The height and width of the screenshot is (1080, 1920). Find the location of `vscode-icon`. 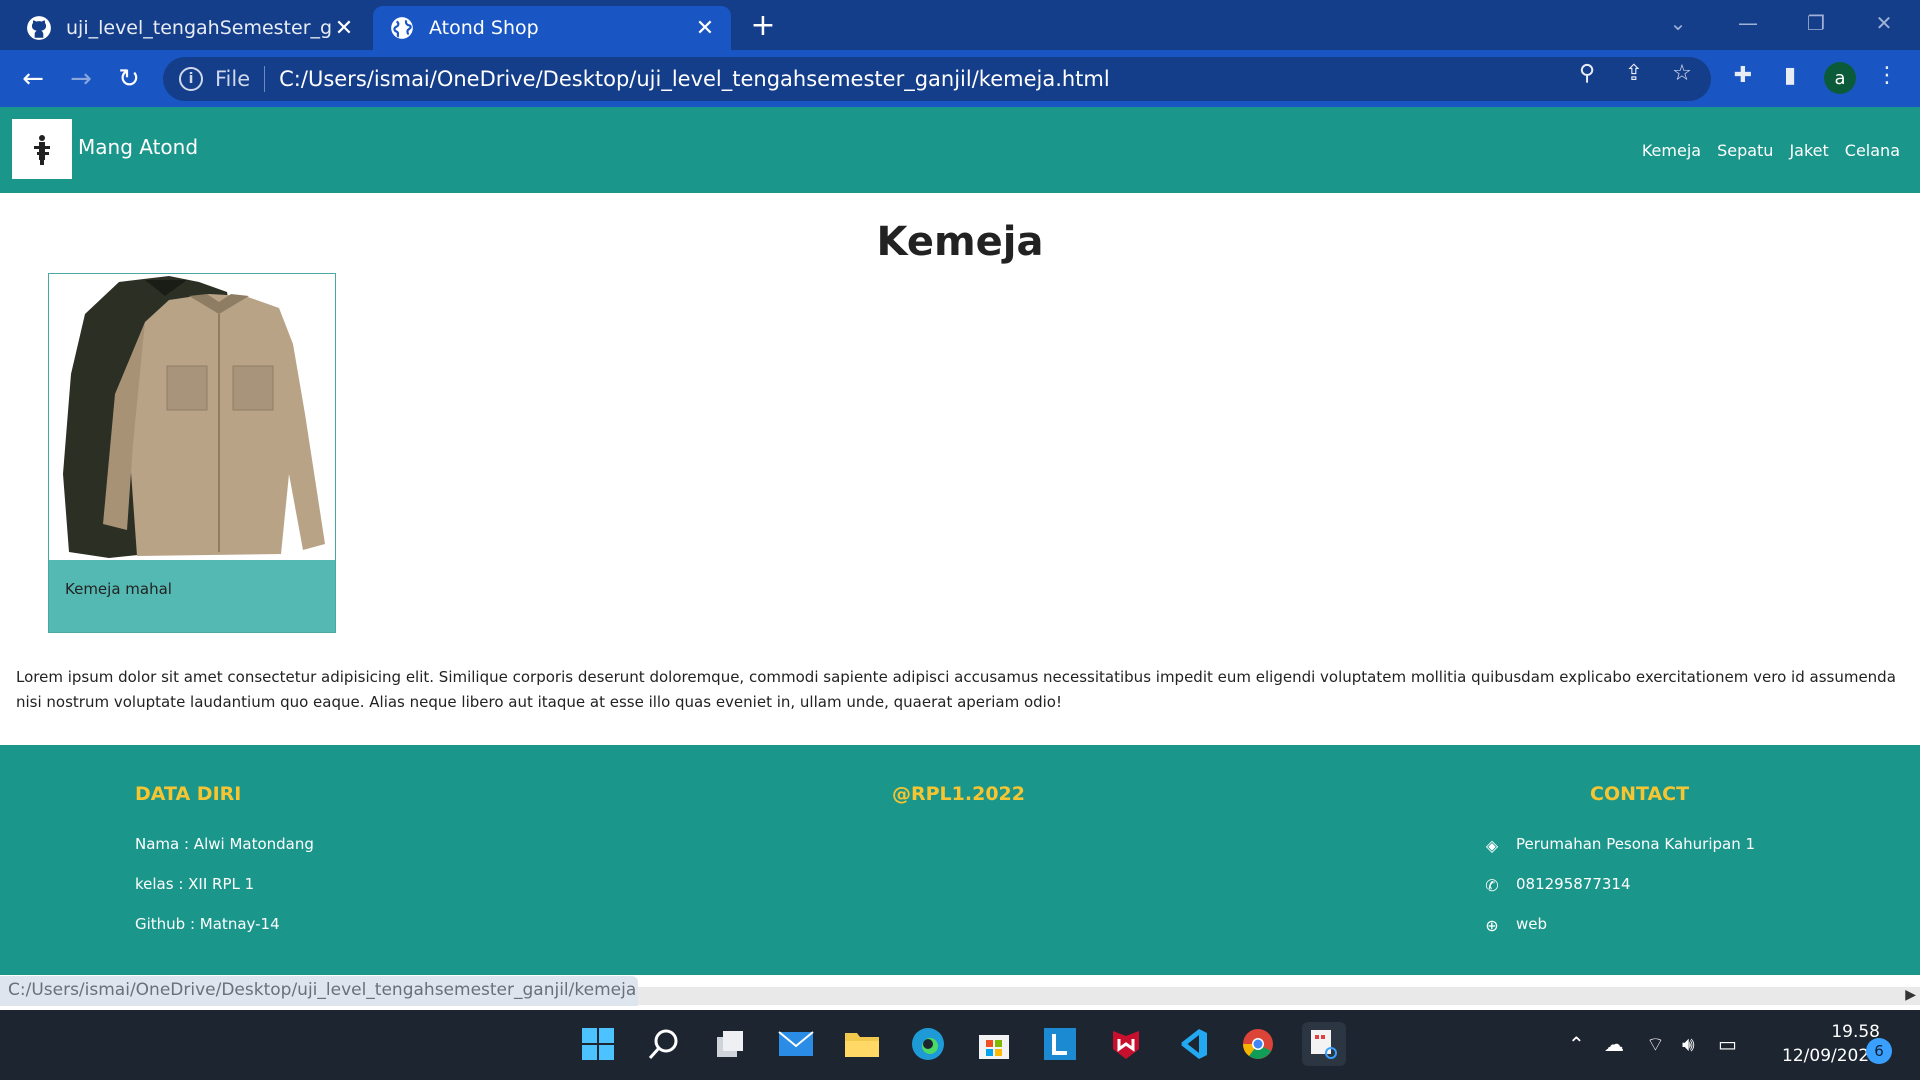

vscode-icon is located at coordinates (1192, 1044).